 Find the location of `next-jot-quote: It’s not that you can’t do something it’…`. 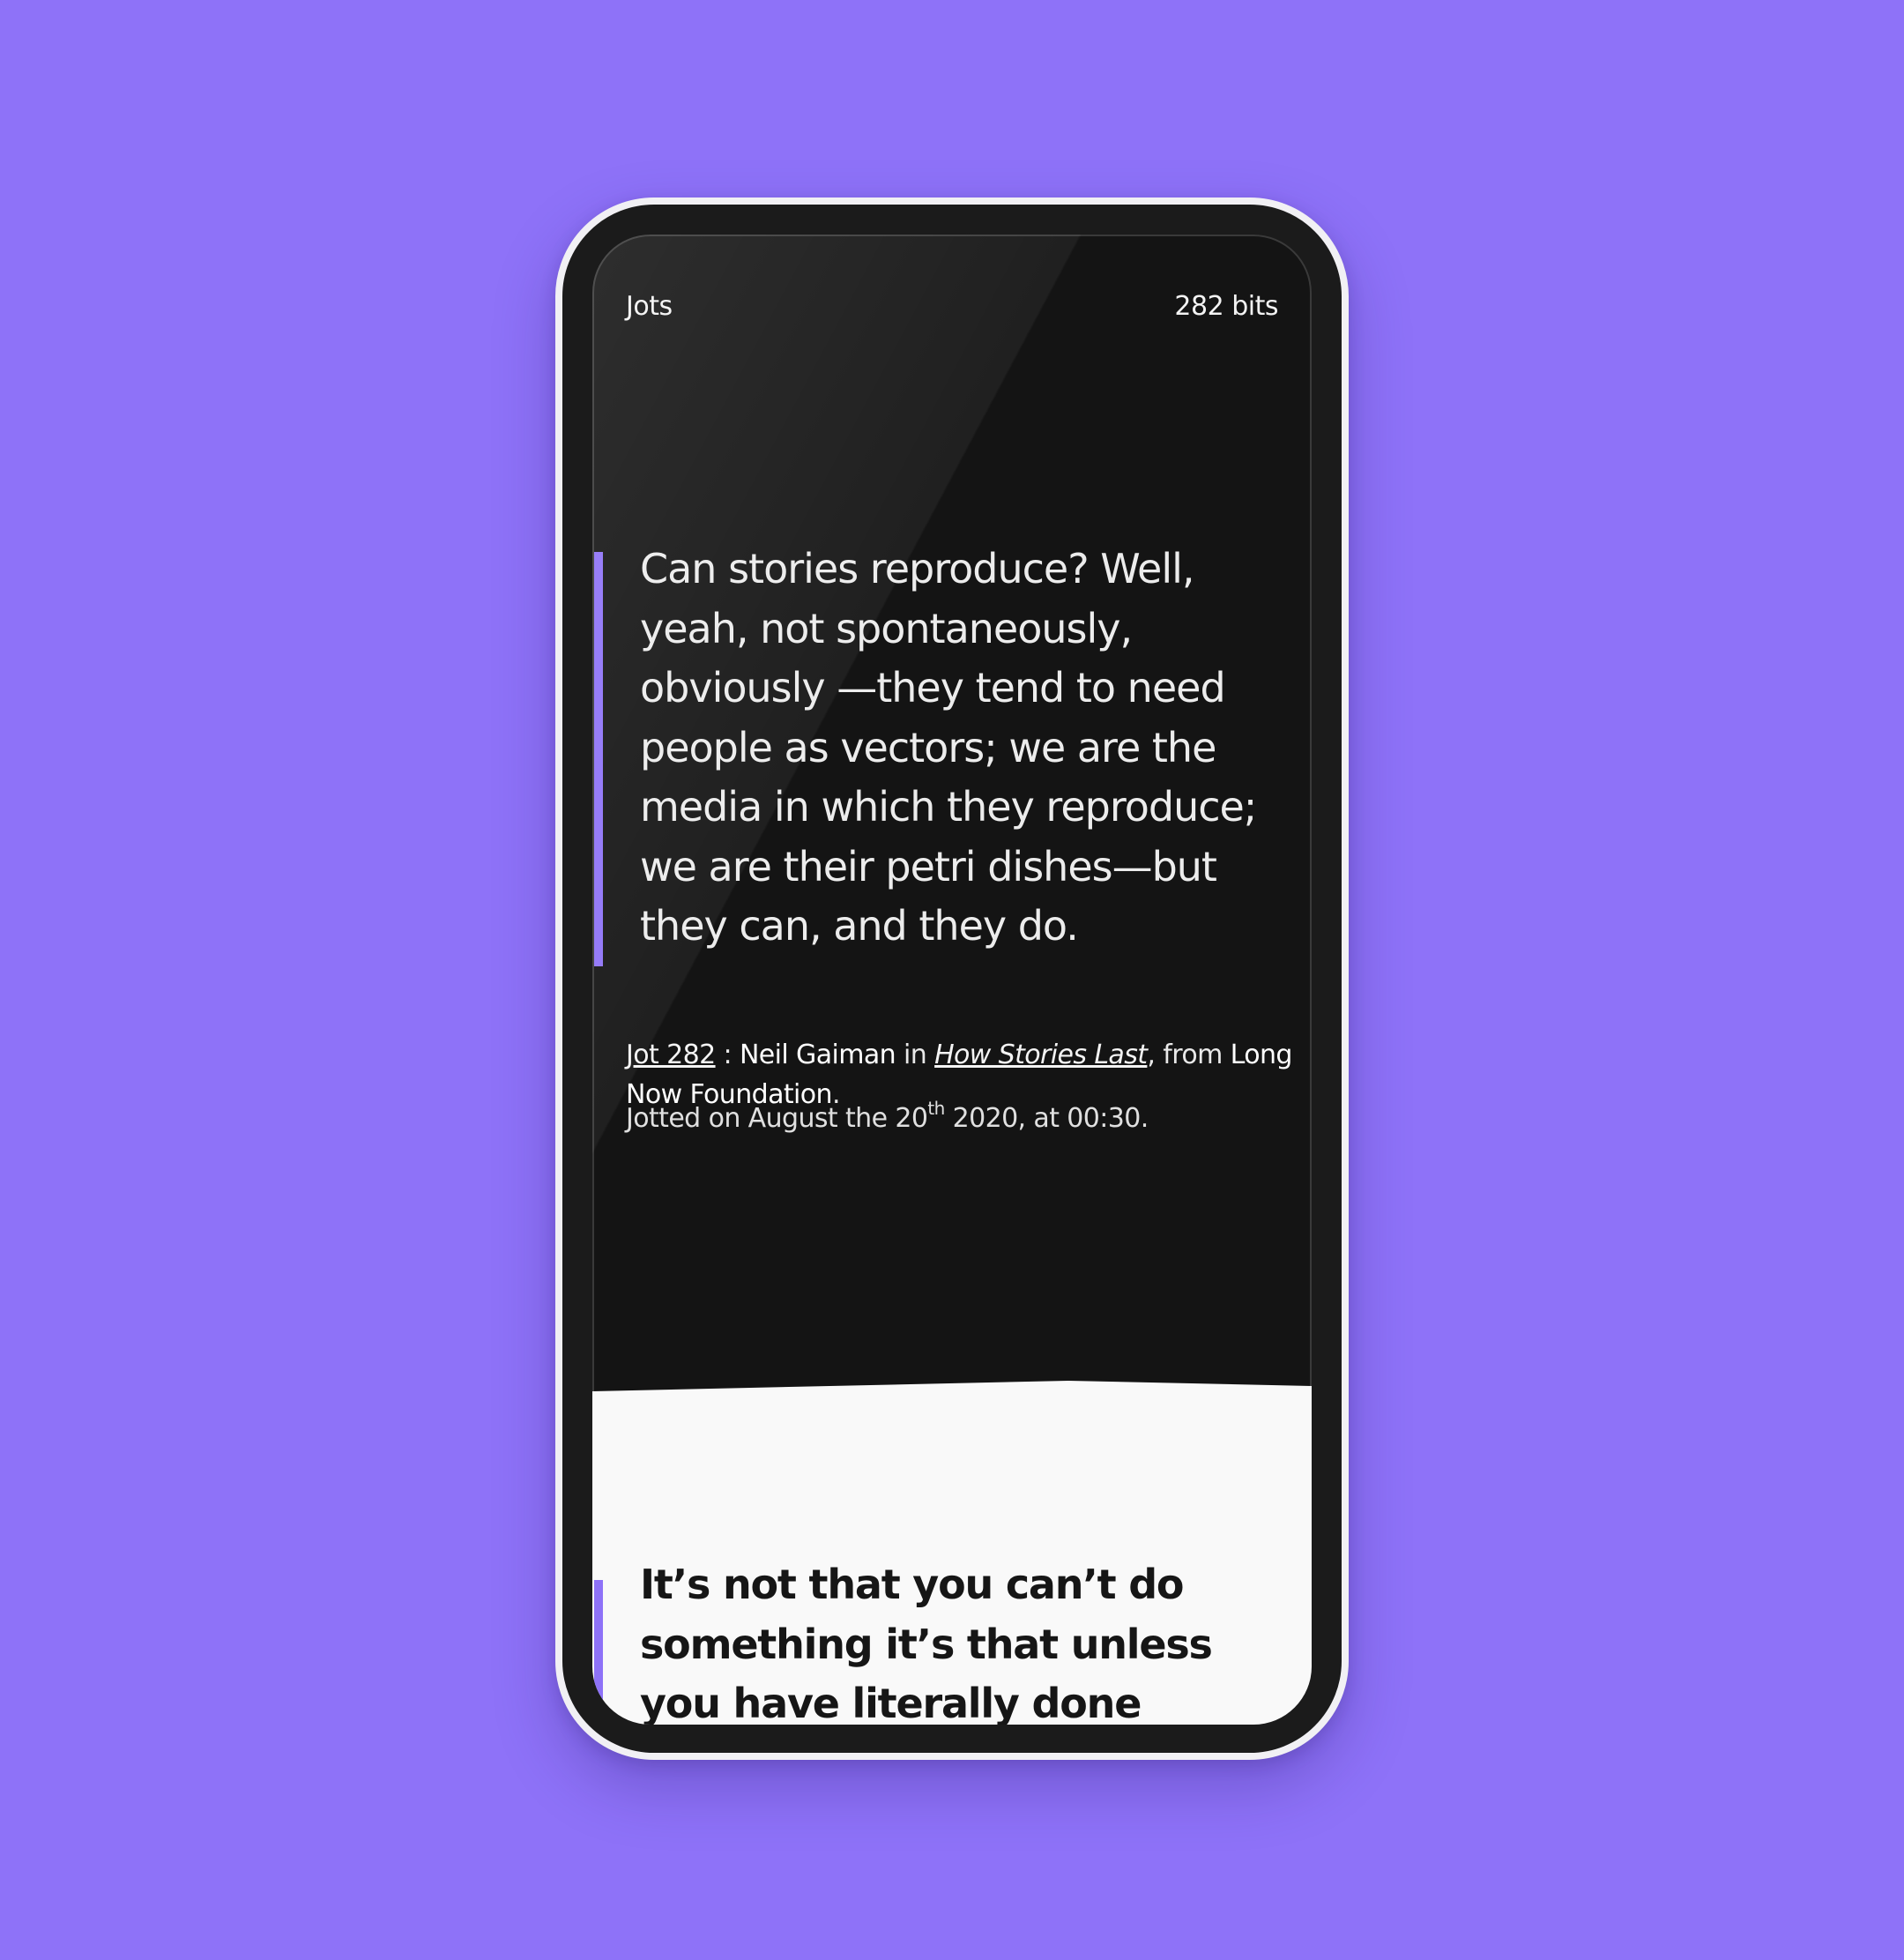

next-jot-quote: It’s not that you can’t do something it’… is located at coordinates (926, 1643).